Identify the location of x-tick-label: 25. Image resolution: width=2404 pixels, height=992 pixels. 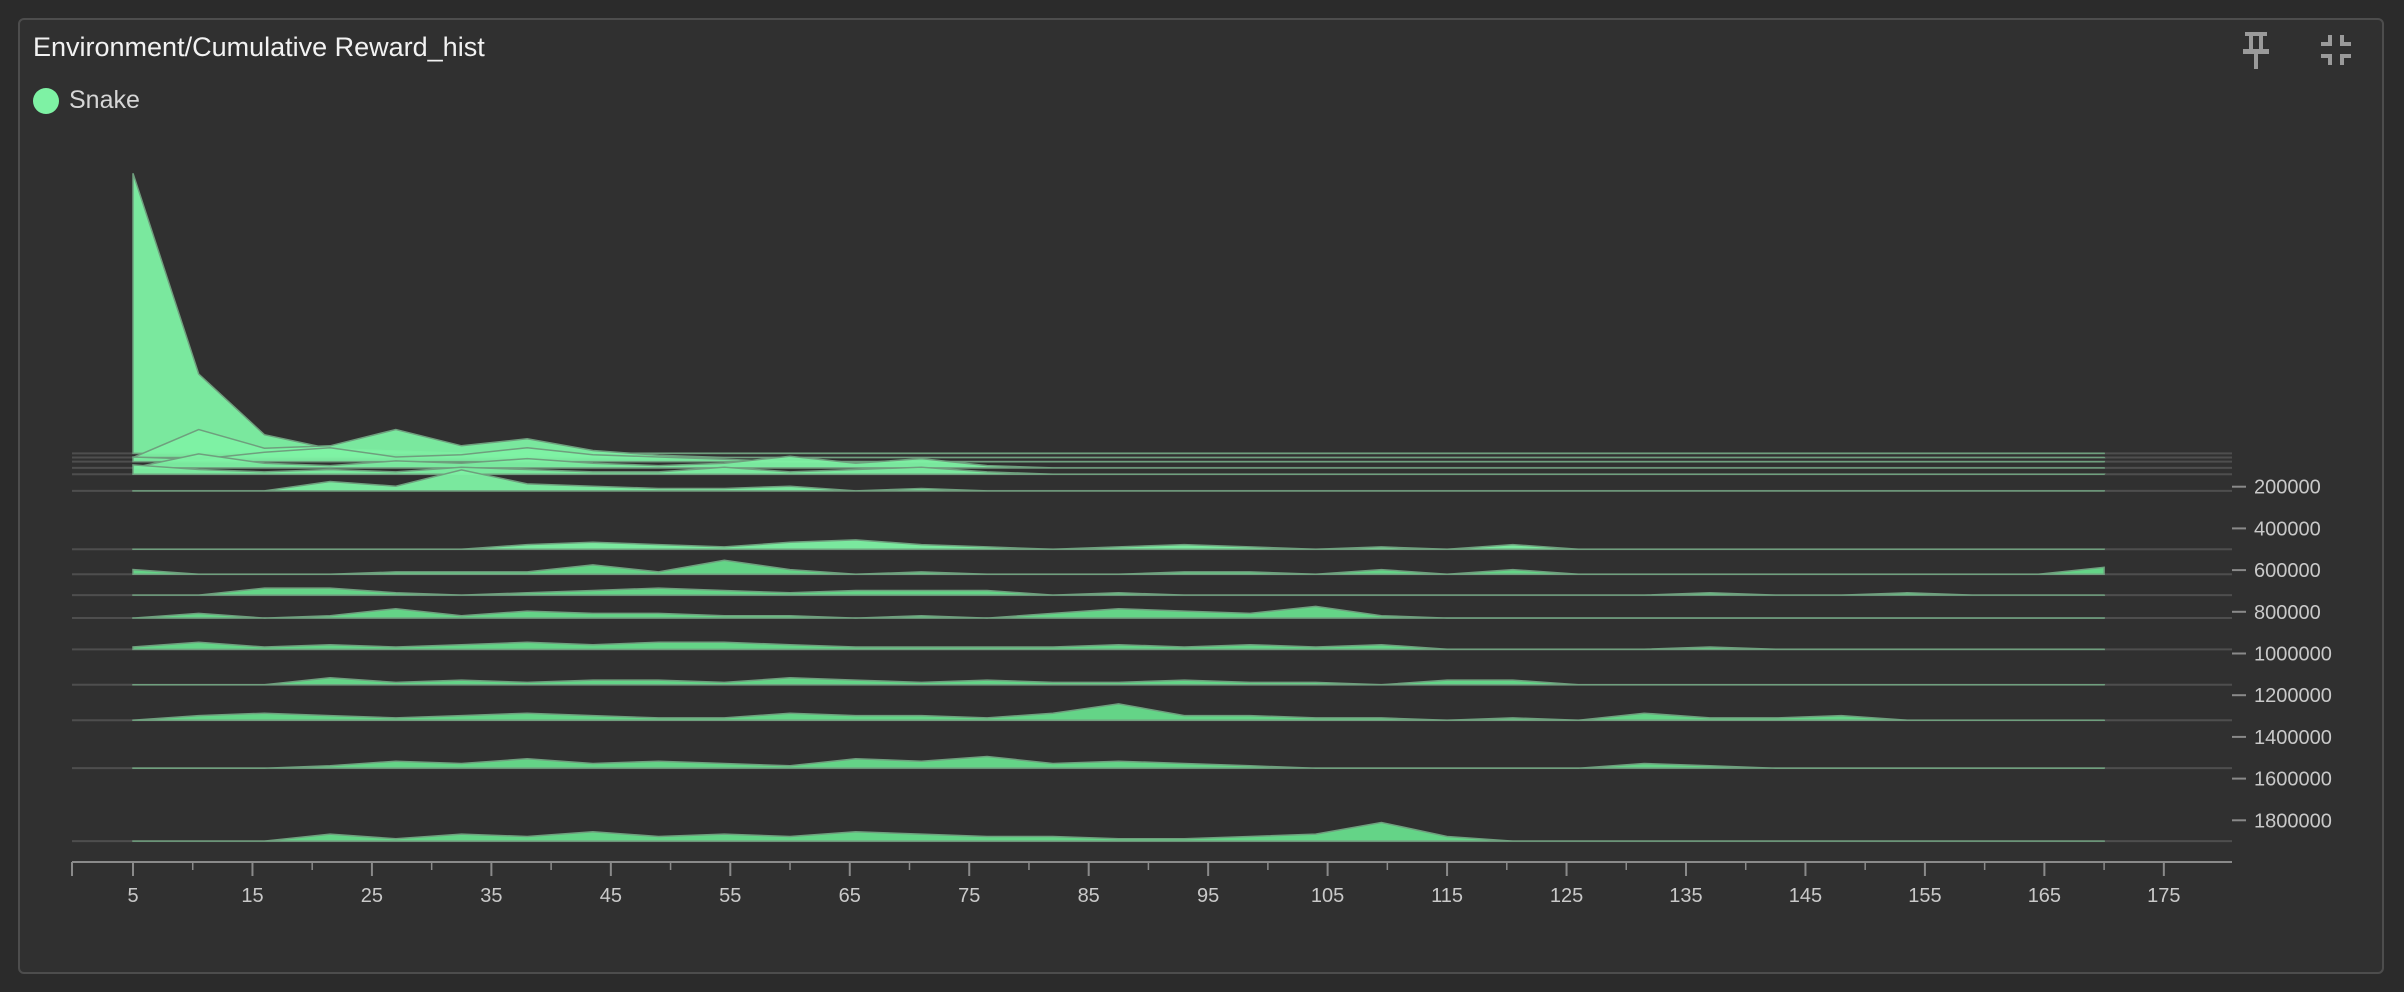
(372, 896).